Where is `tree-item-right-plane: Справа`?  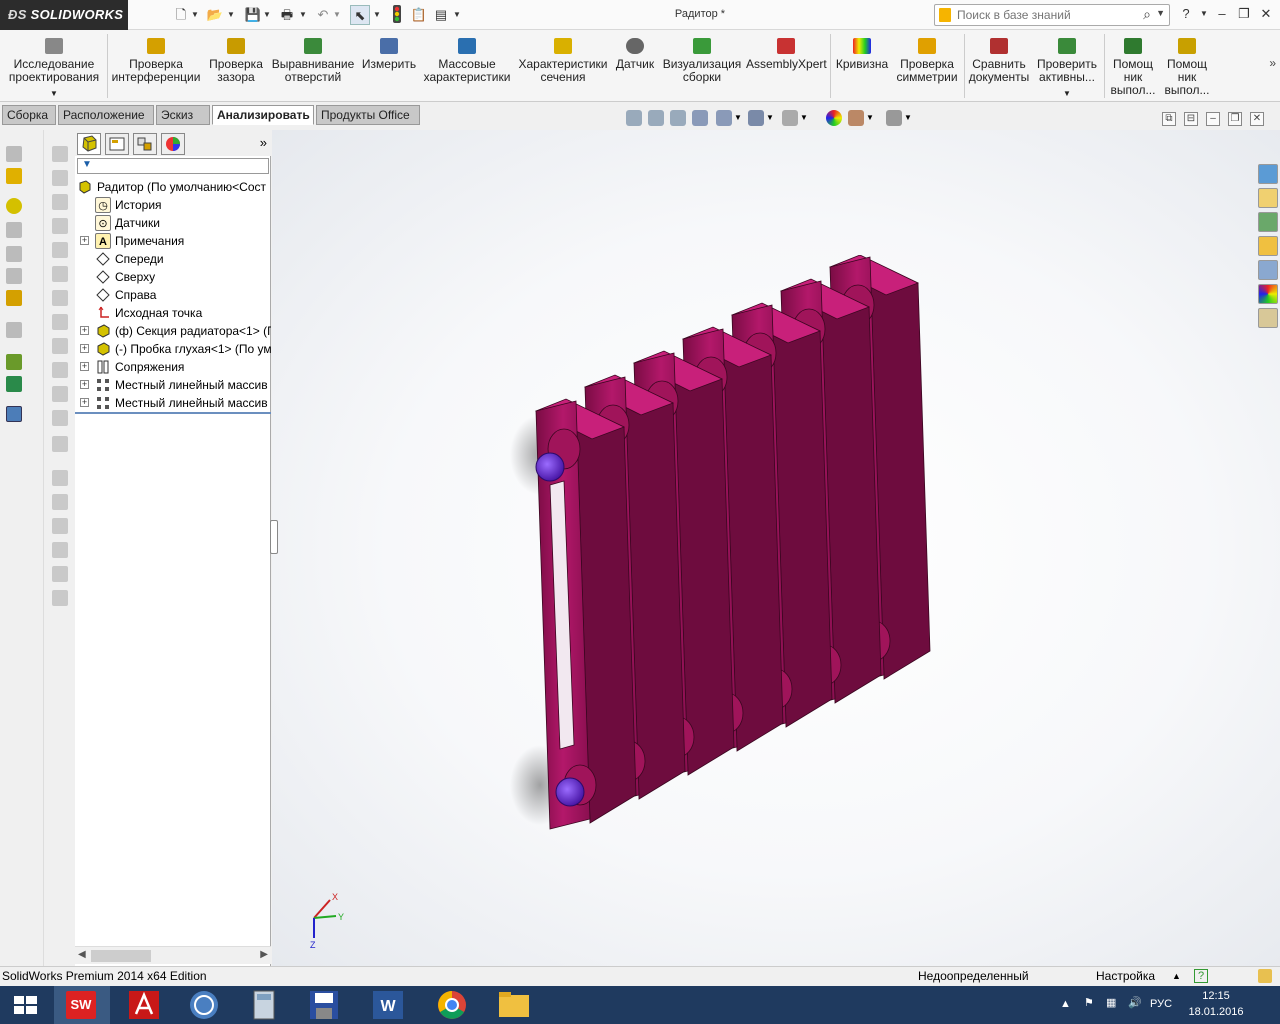
tree-item-right-plane: Справа is located at coordinates (173, 295).